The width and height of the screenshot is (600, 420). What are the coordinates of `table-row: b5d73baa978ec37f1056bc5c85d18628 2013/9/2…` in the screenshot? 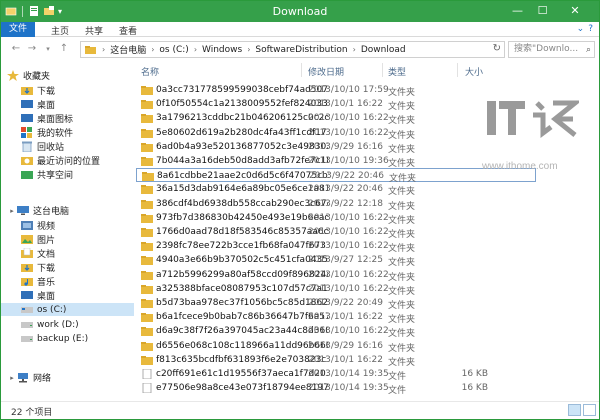 It's located at (336, 303).